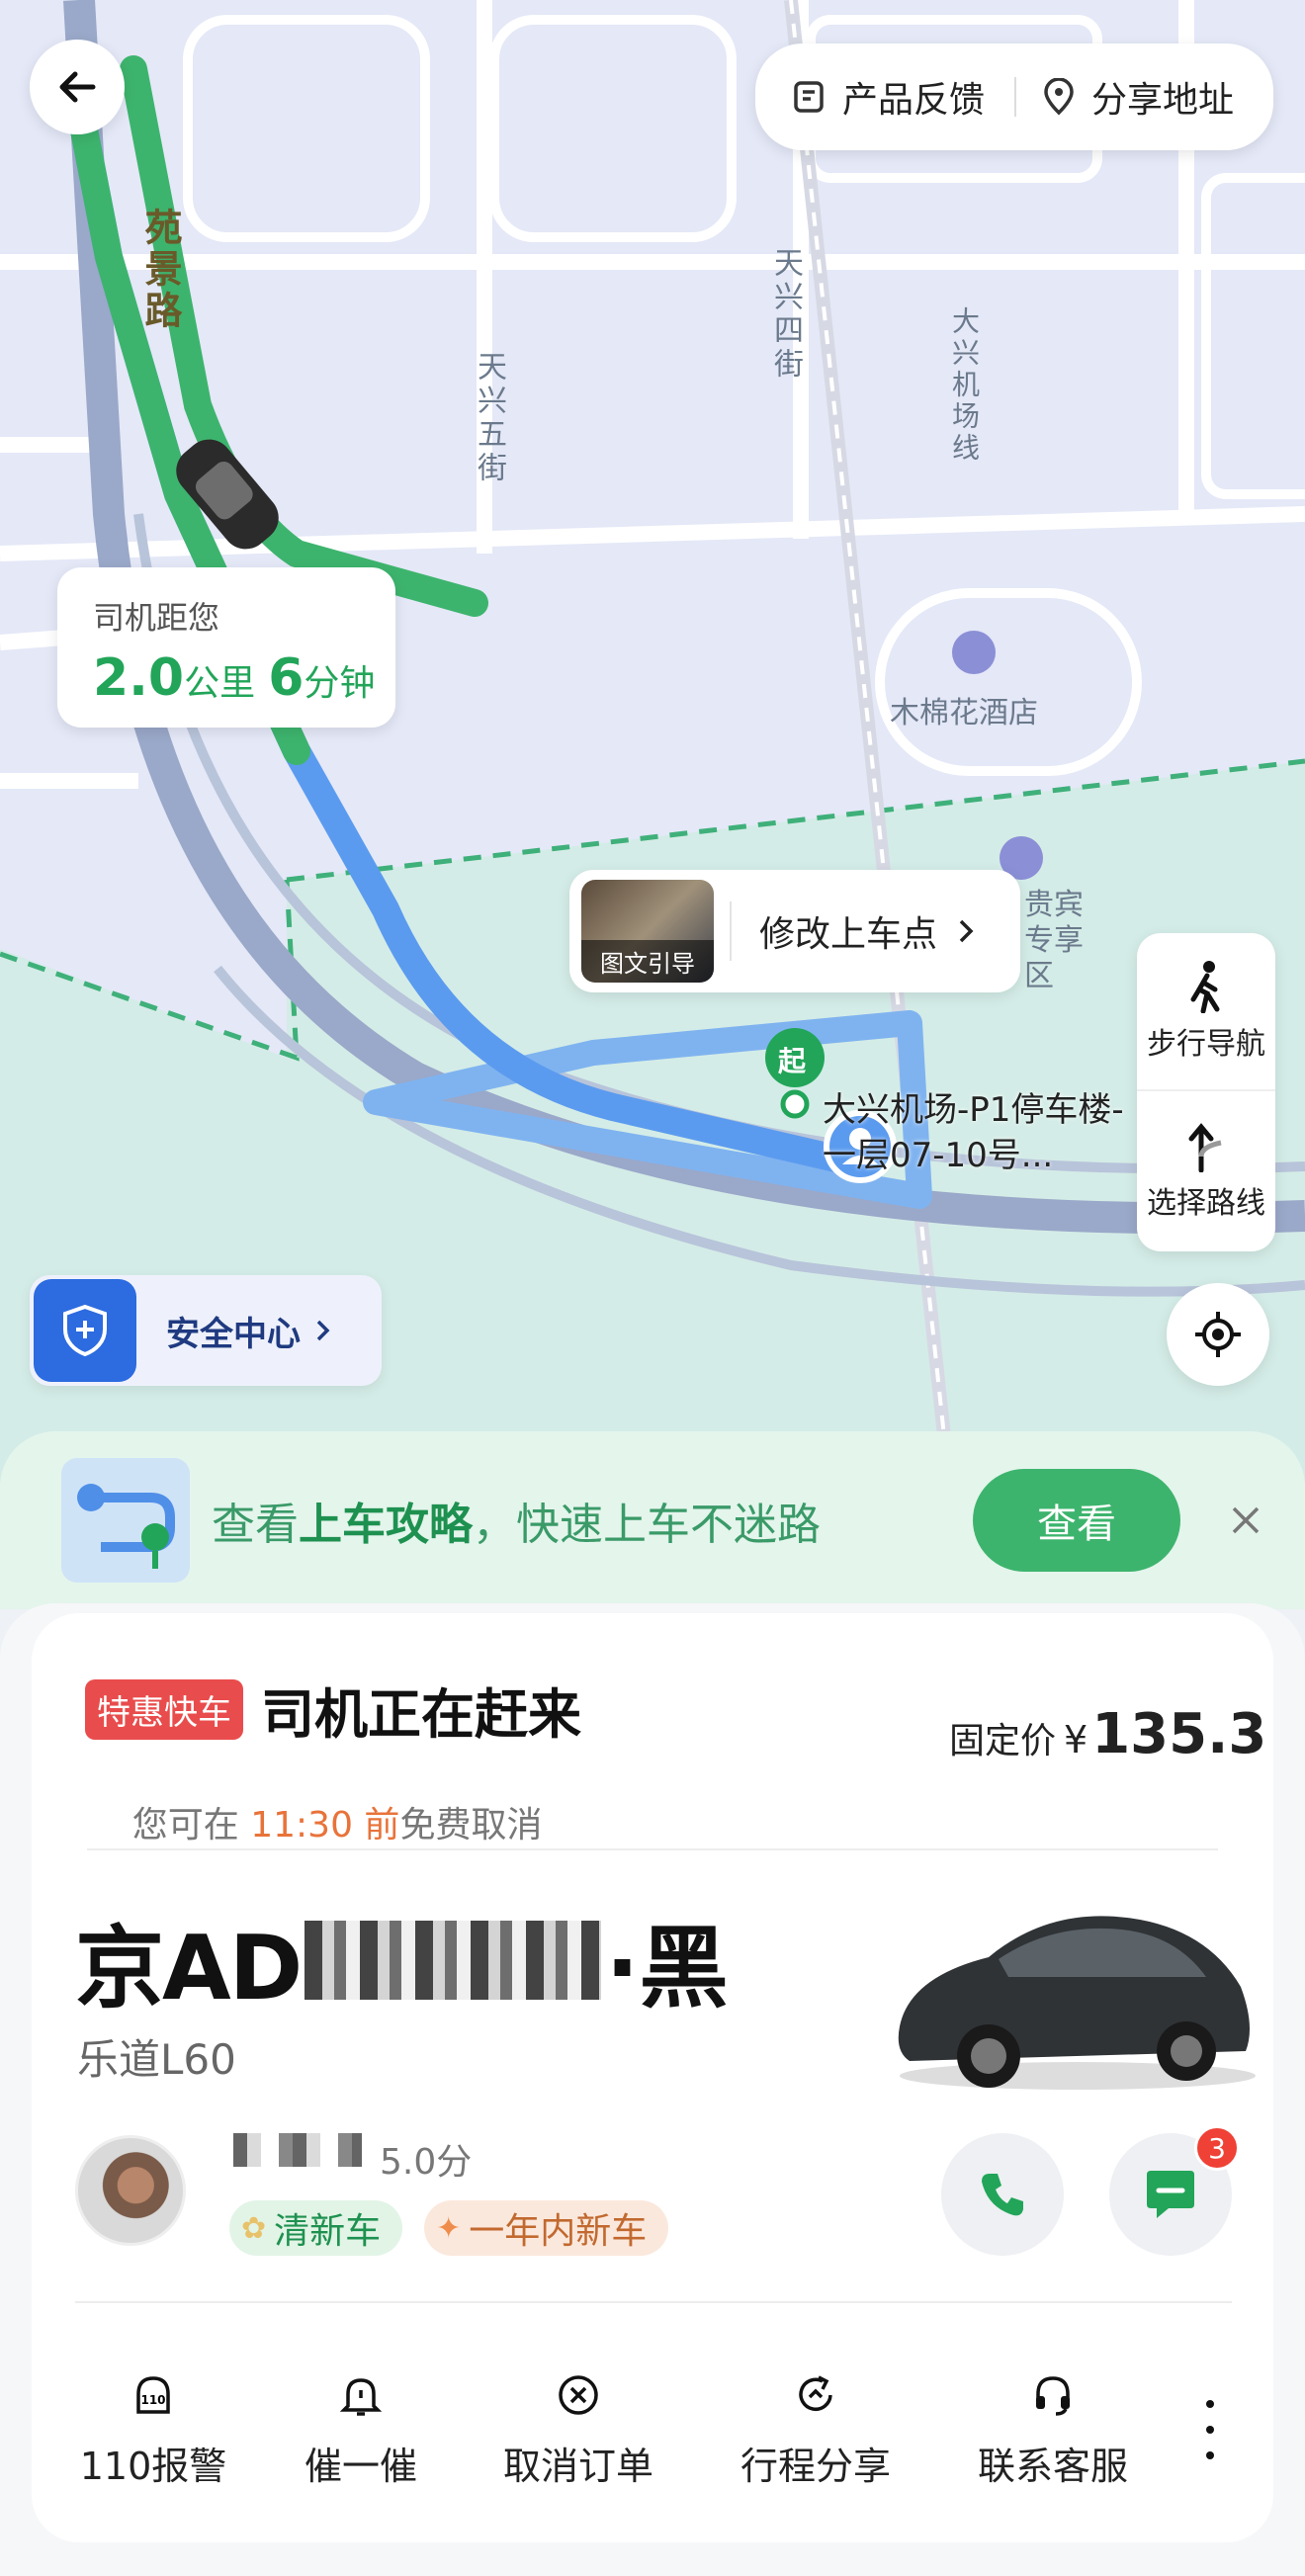 This screenshot has height=2576, width=1305. What do you see at coordinates (340, 683) in the screenshot?
I see `time-unit: 分钟` at bounding box center [340, 683].